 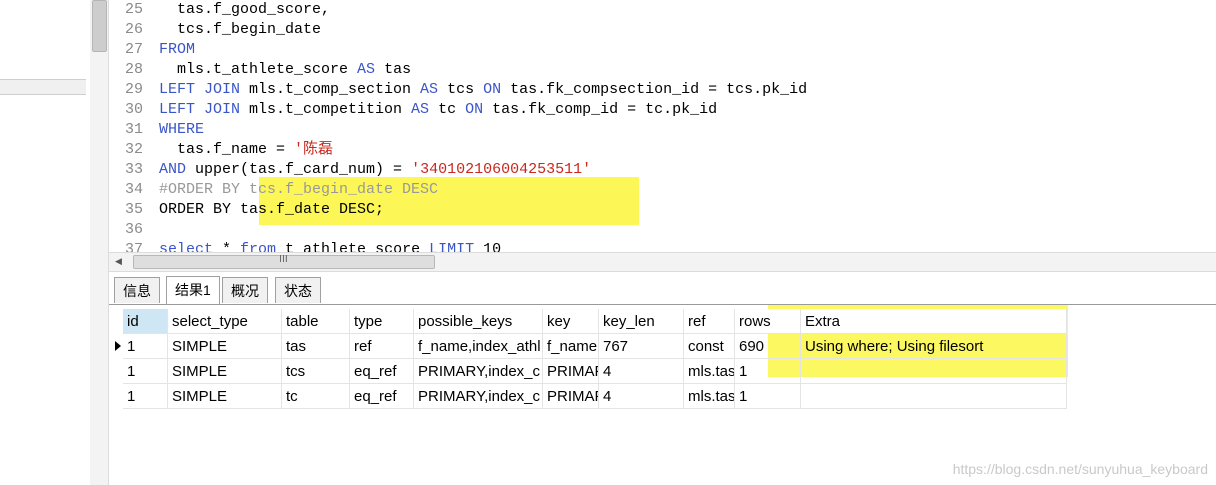 I want to click on table-cell: ref, so click(x=382, y=346).